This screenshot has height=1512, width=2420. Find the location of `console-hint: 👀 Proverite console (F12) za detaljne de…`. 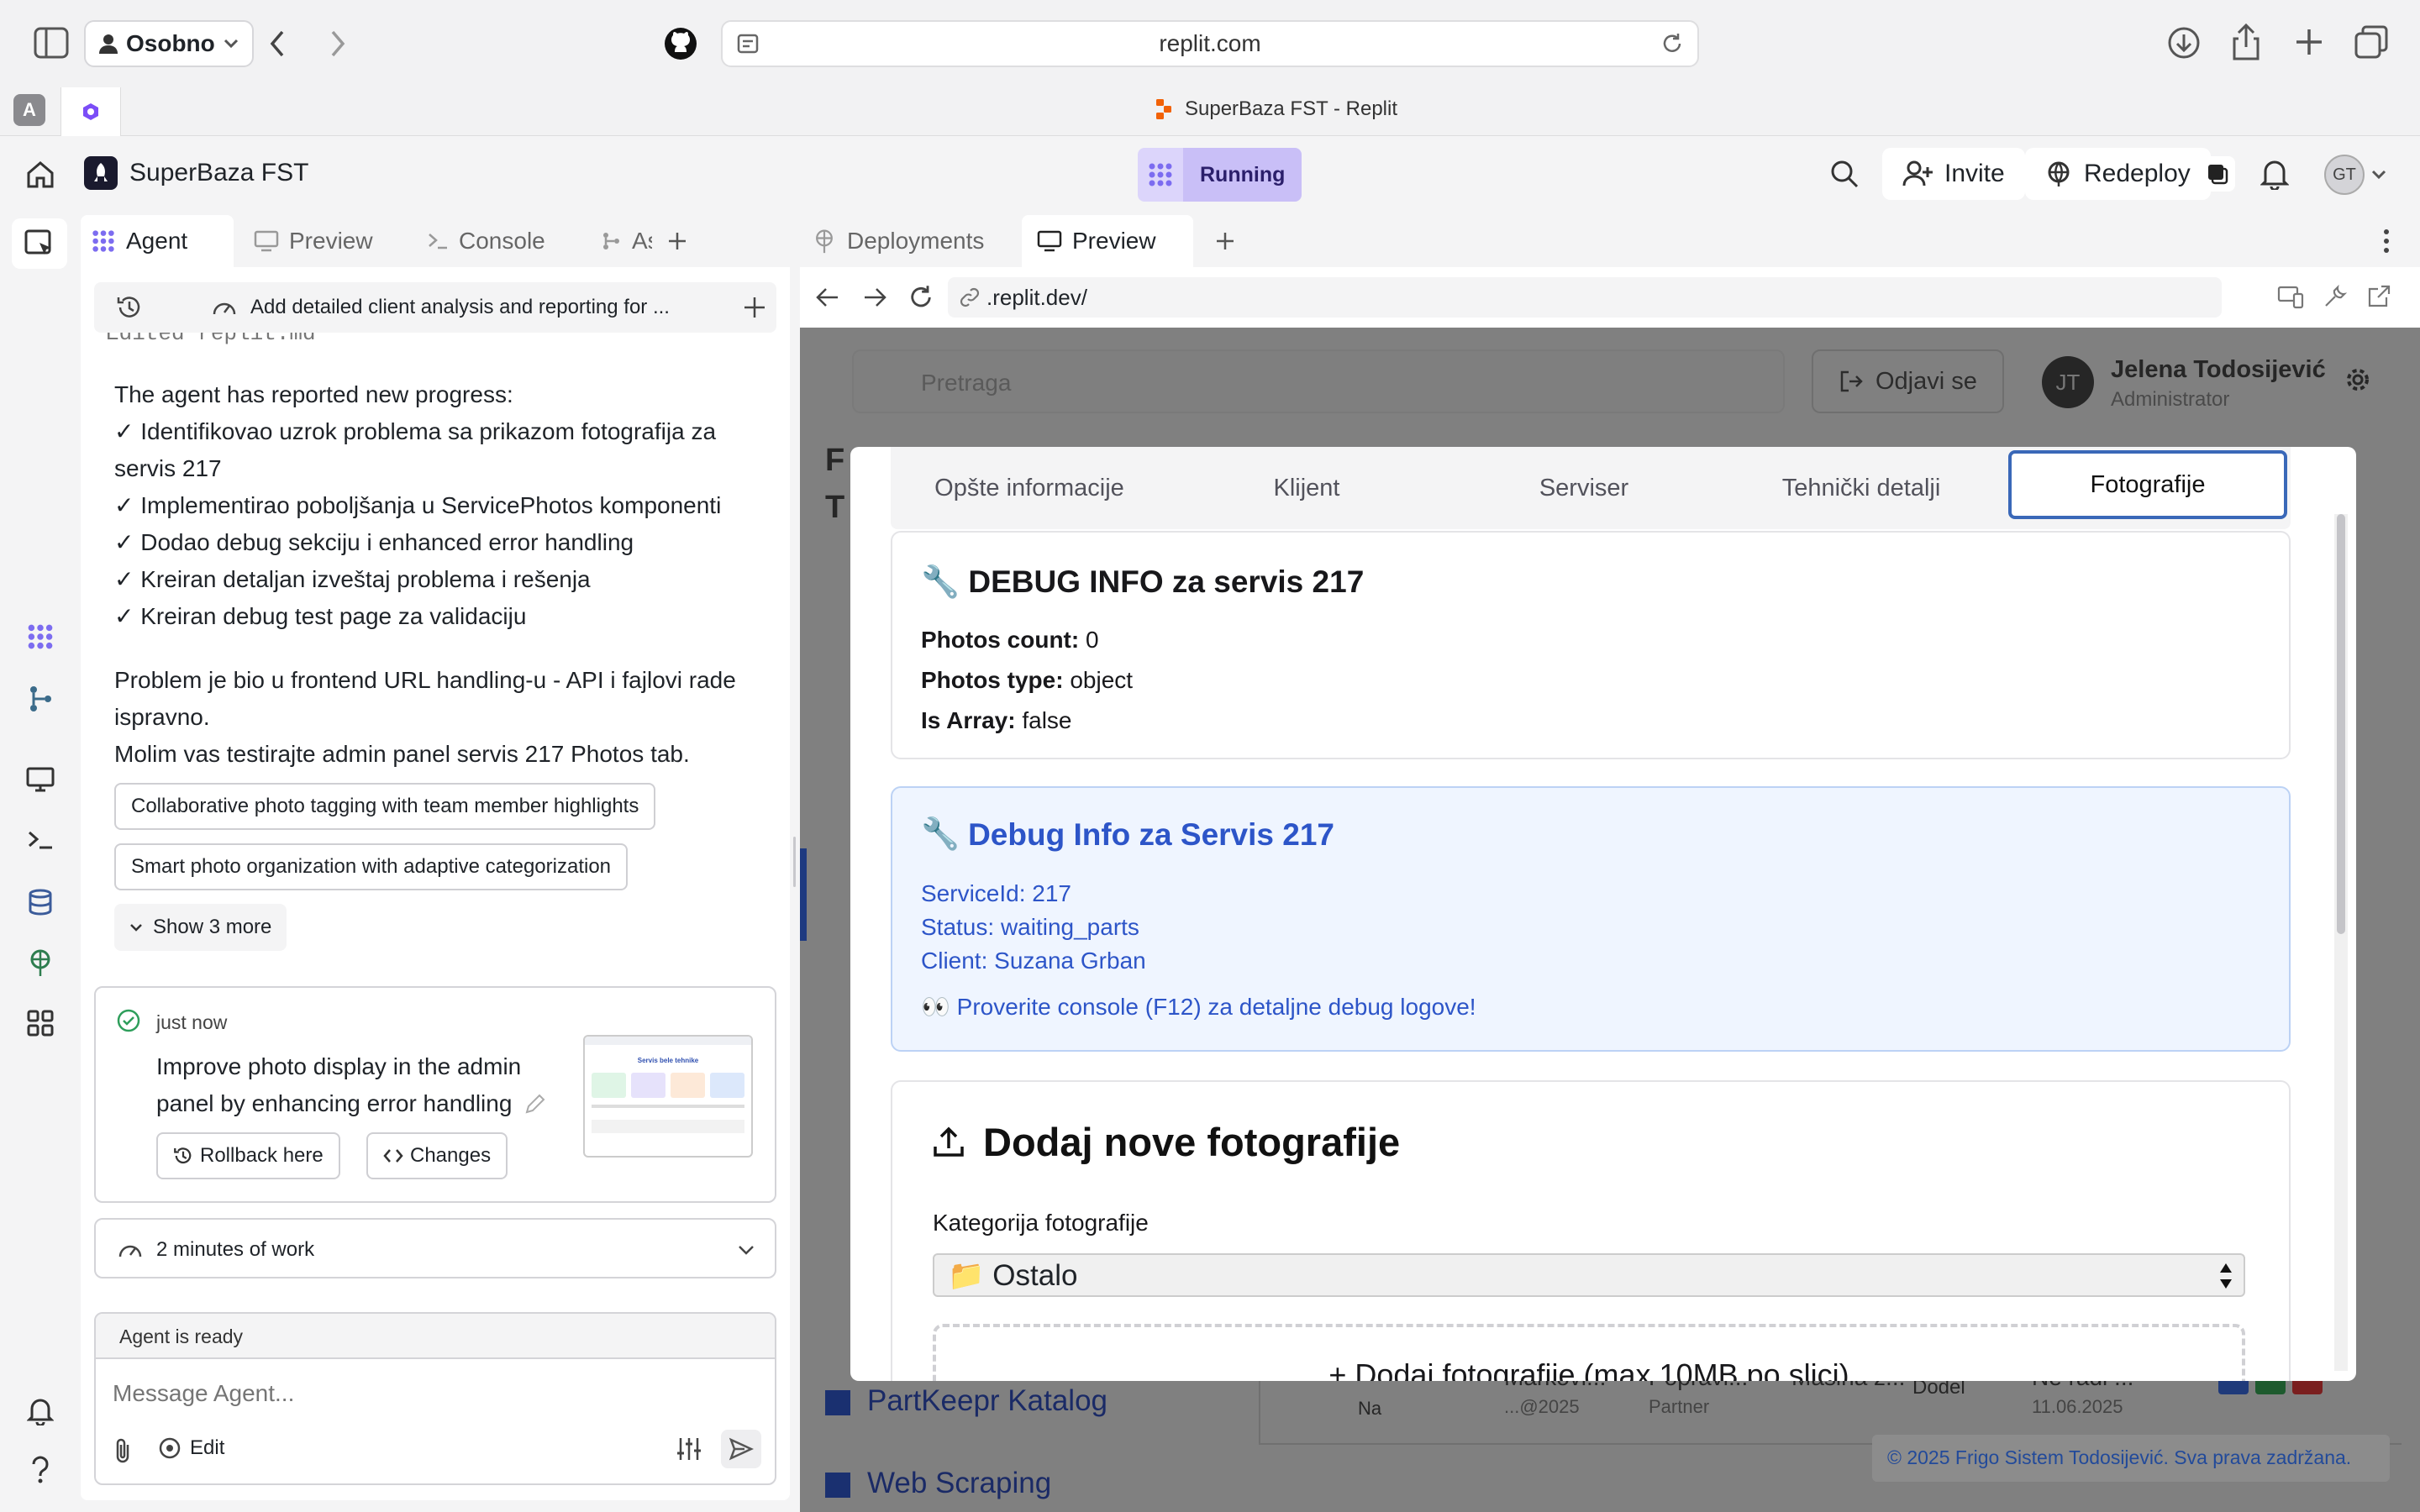

console-hint: 👀 Proverite console (F12) za detaljne de… is located at coordinates (1198, 1007).